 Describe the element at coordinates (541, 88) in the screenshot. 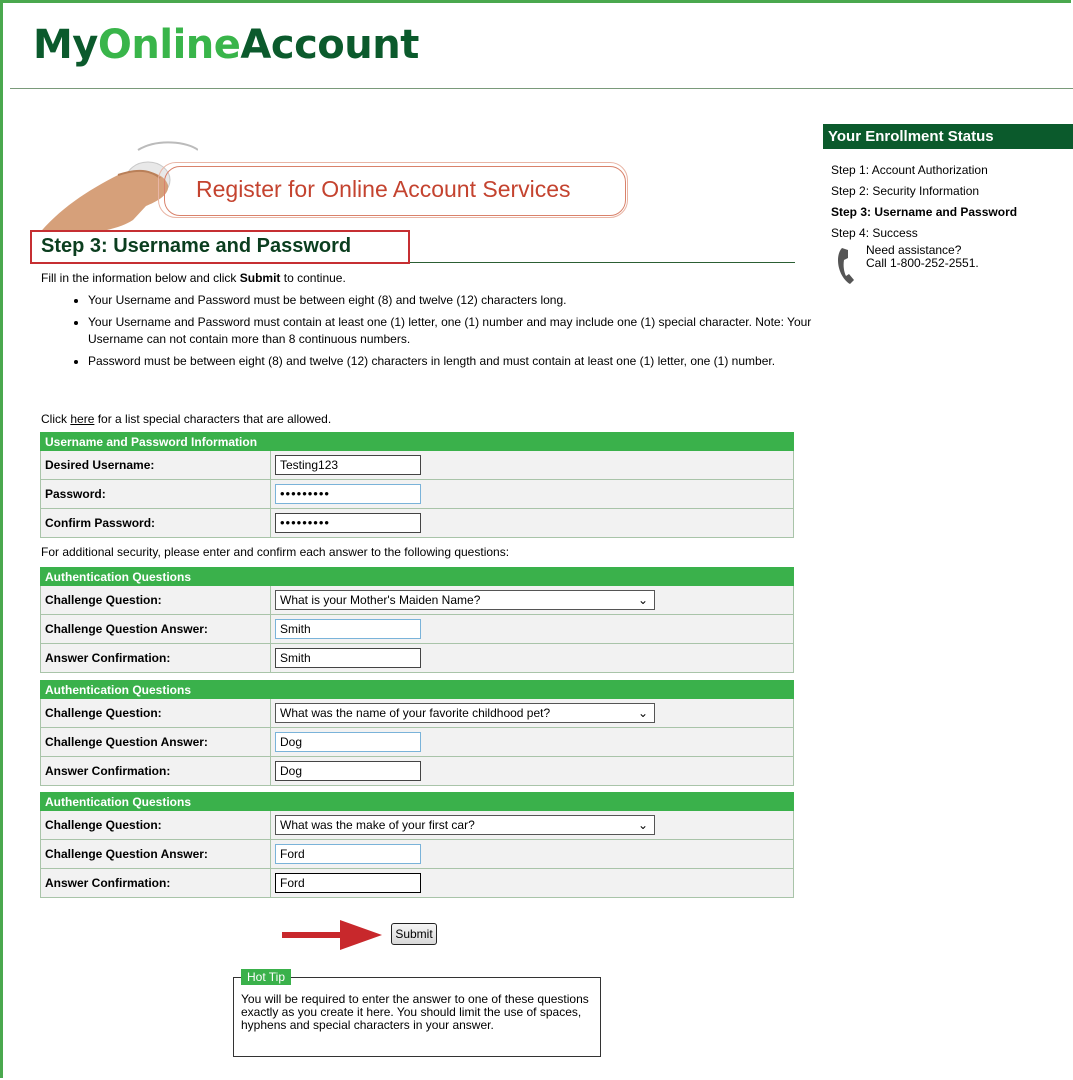

I see `header-divider` at that location.